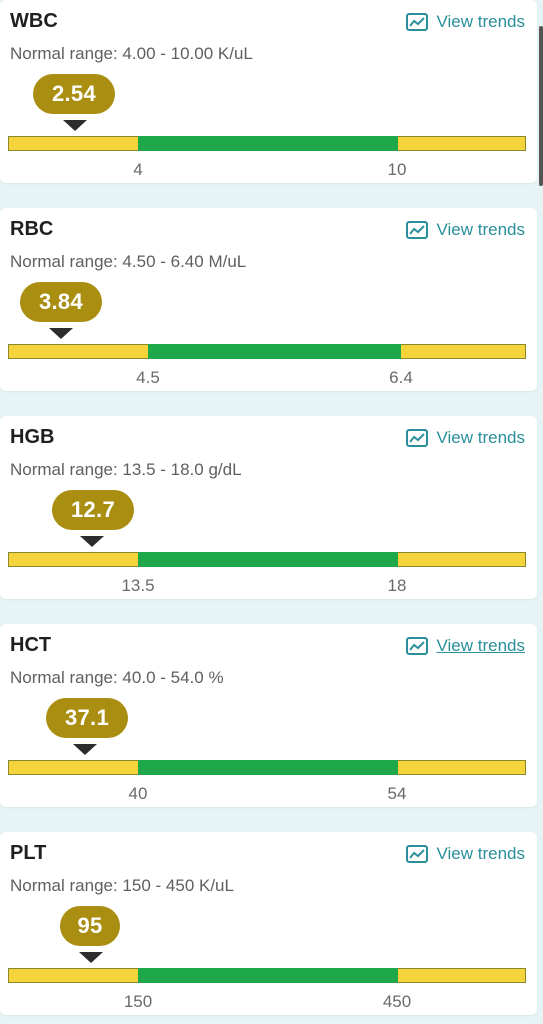 The height and width of the screenshot is (1024, 543). What do you see at coordinates (32, 437) in the screenshot?
I see `test-name: HGB` at bounding box center [32, 437].